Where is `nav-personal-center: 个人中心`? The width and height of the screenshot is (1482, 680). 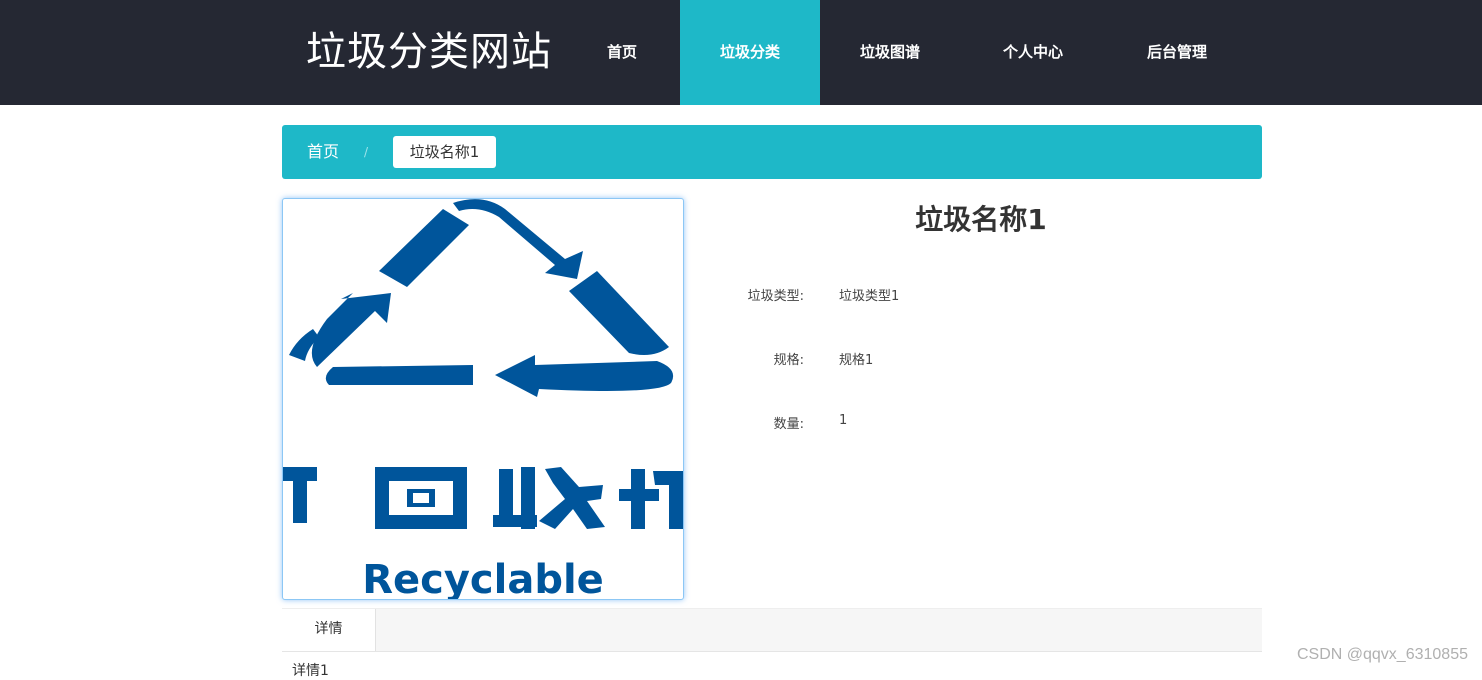 nav-personal-center: 个人中心 is located at coordinates (1033, 52).